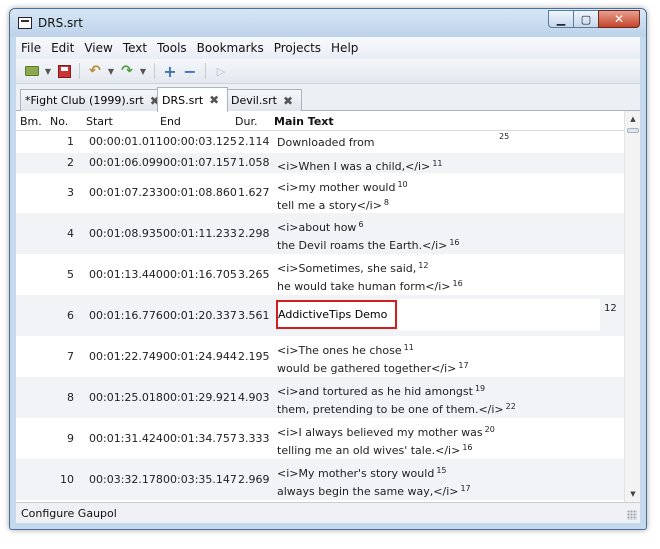  I want to click on main-text-editor: AddictiveTips Demo, so click(336, 314).